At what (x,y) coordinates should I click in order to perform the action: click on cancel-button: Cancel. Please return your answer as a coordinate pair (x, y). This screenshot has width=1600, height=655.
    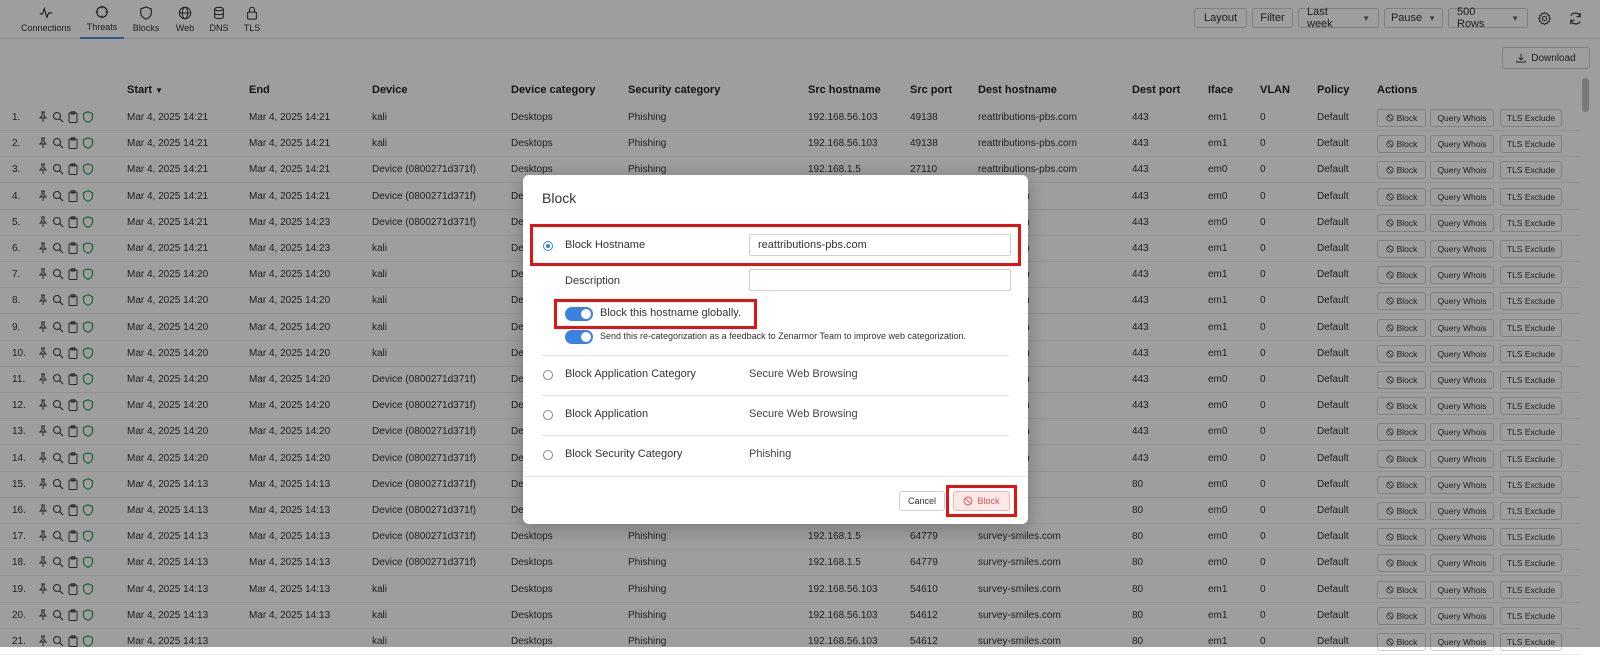
    Looking at the image, I should click on (922, 501).